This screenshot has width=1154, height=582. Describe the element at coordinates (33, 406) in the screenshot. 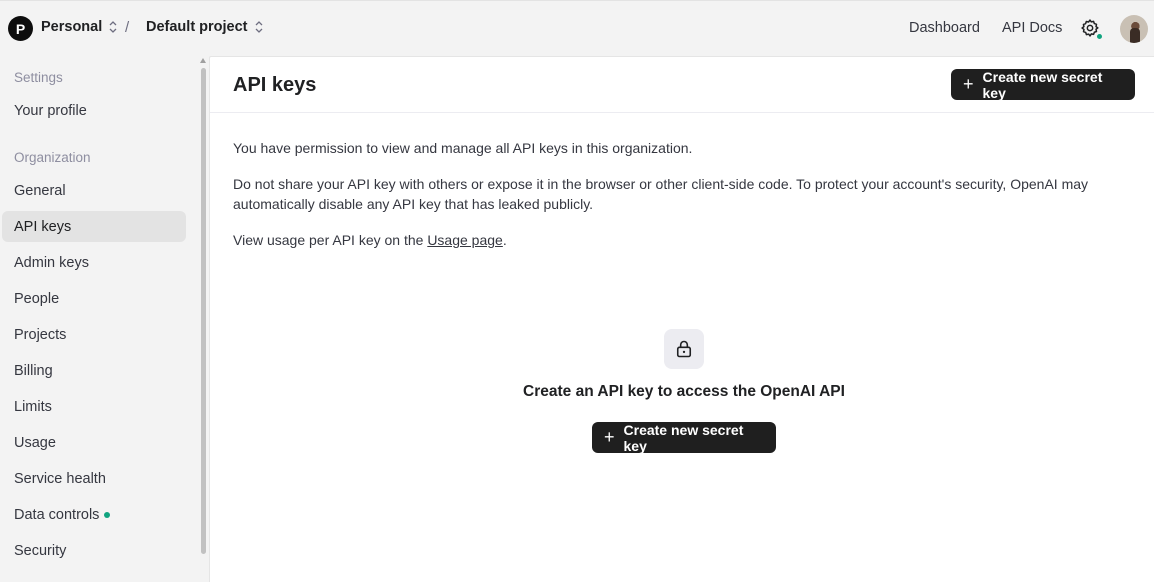

I see `sidebar-item-label: Limits` at that location.